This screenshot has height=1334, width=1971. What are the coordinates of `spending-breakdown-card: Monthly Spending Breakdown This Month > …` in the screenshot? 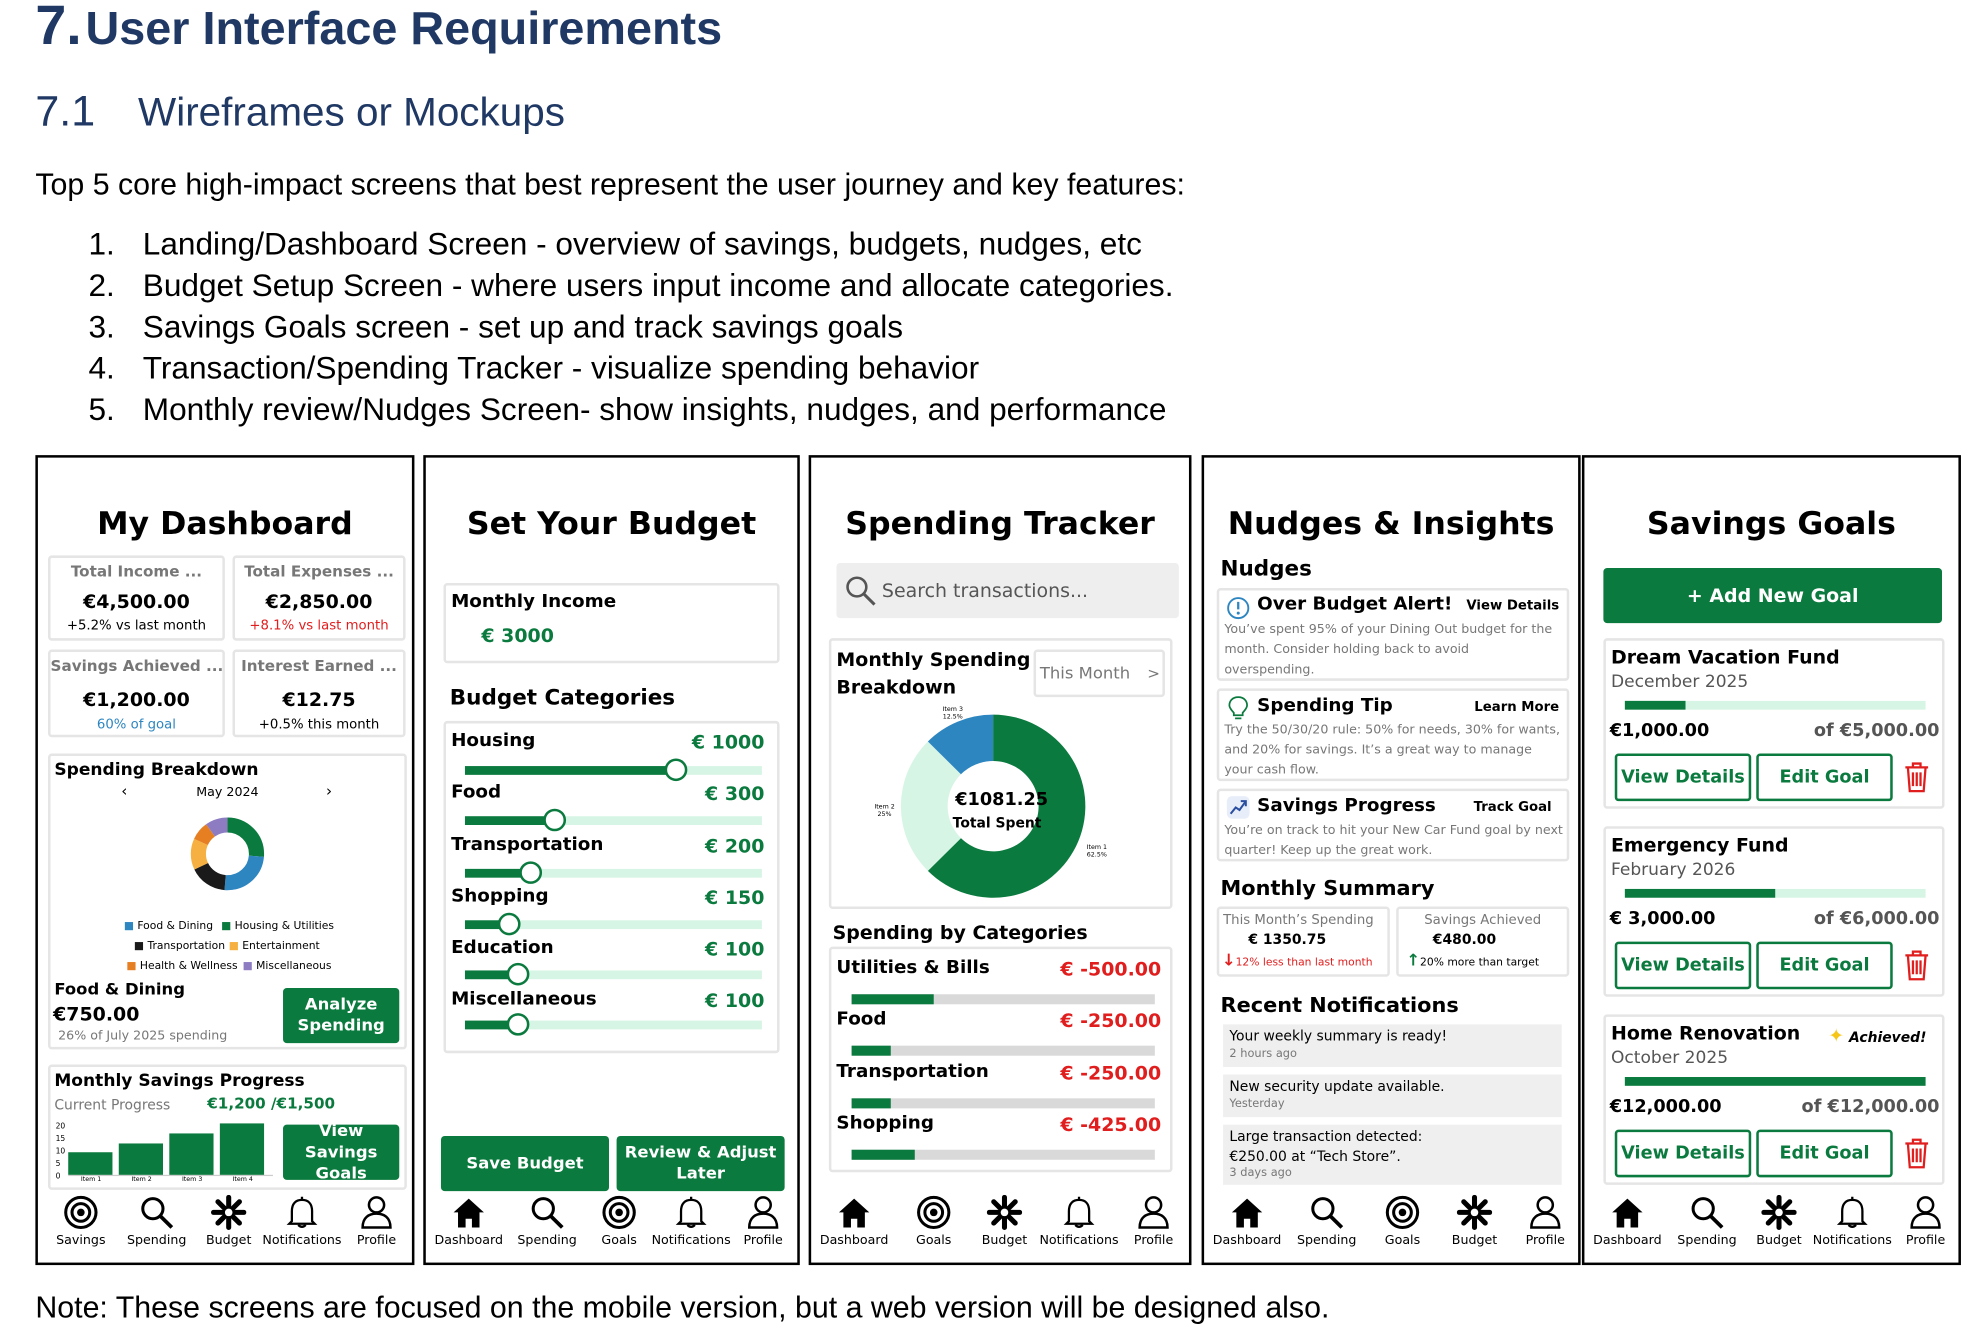 It's located at (1000, 774).